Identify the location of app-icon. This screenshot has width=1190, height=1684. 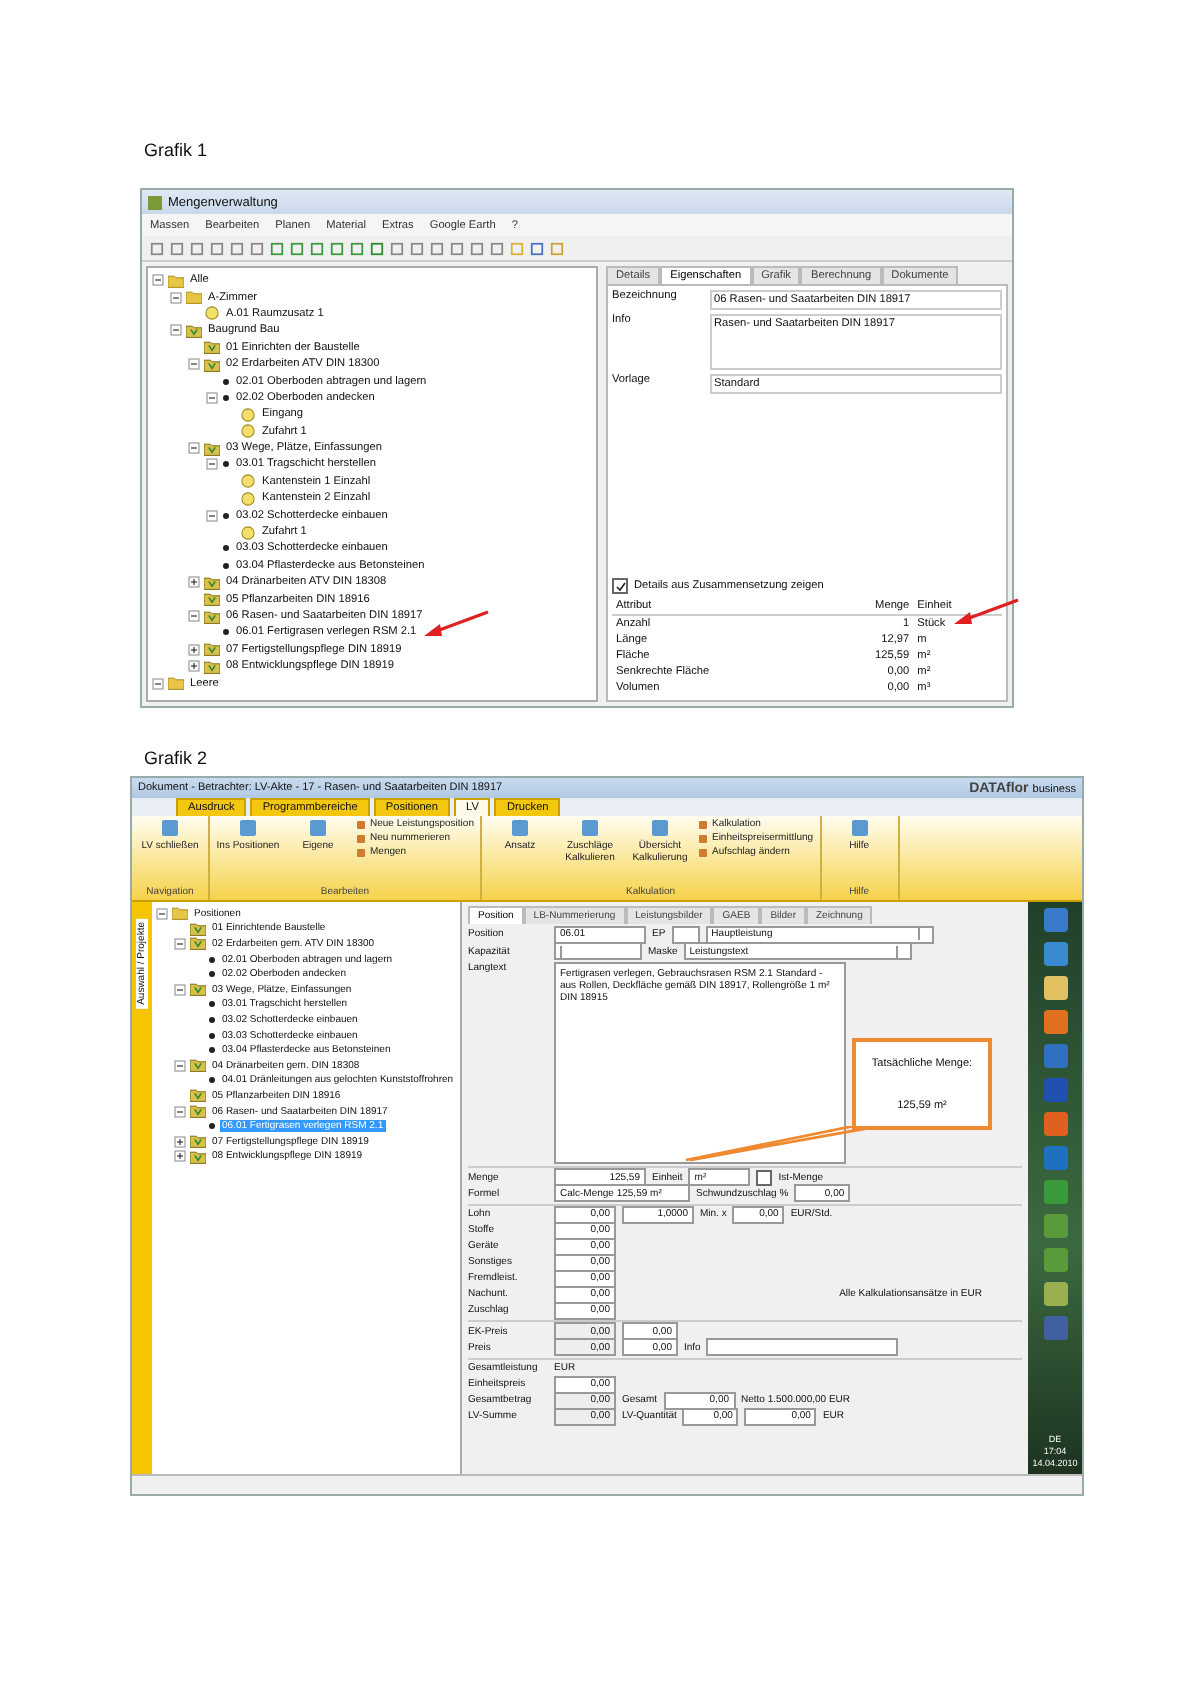
(155, 202).